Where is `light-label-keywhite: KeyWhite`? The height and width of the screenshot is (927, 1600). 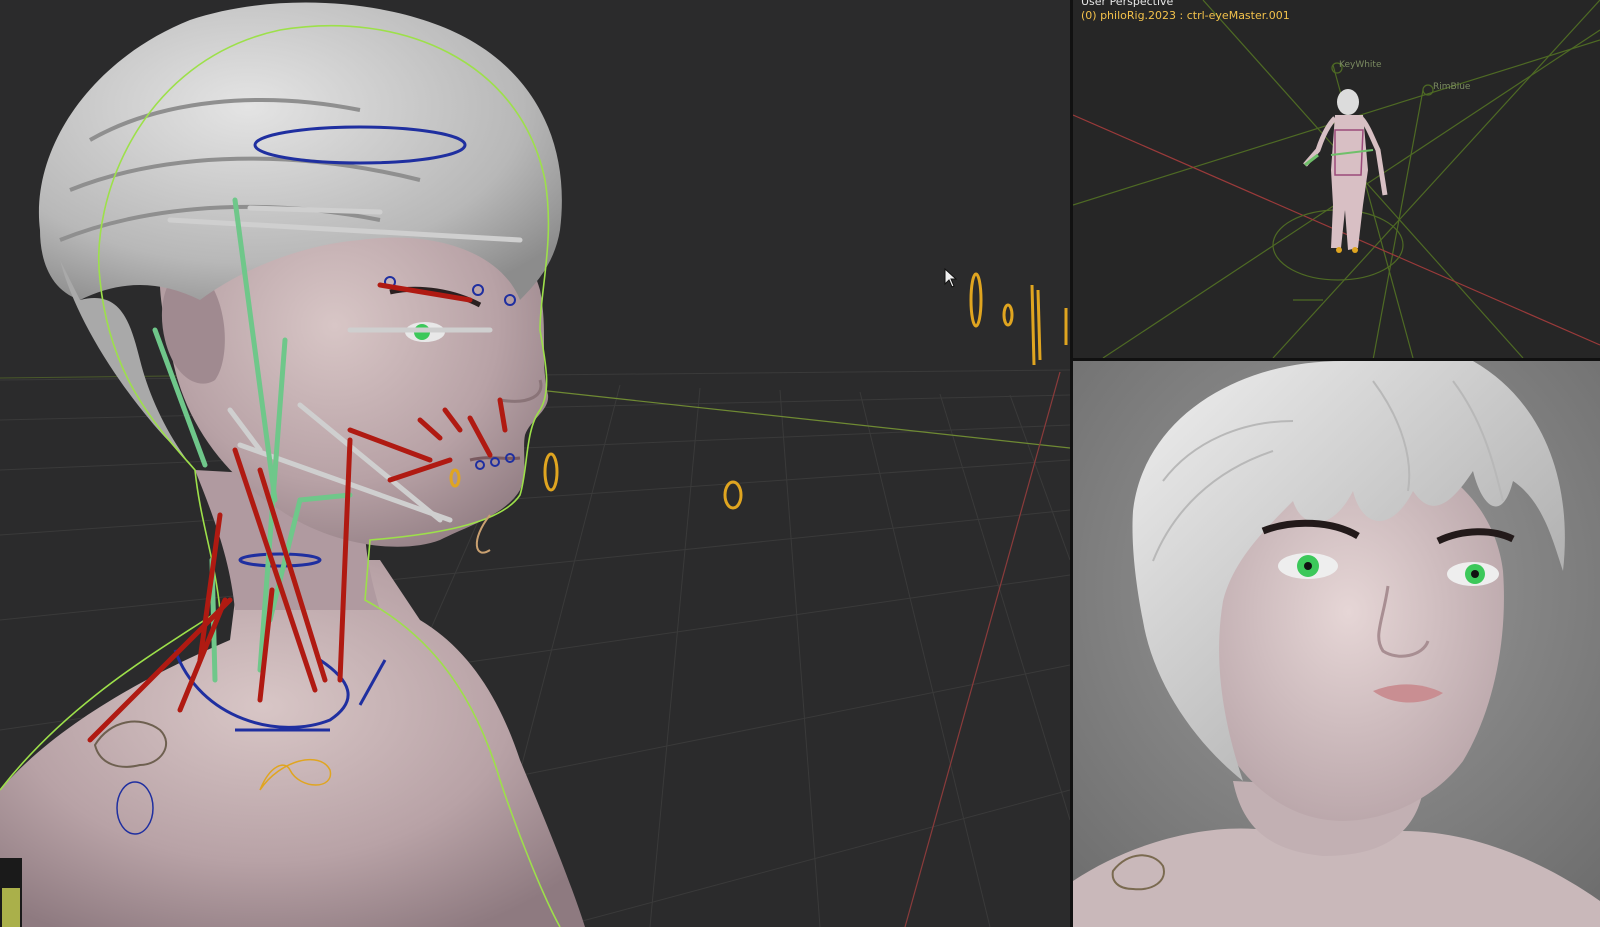 light-label-keywhite: KeyWhite is located at coordinates (1360, 65).